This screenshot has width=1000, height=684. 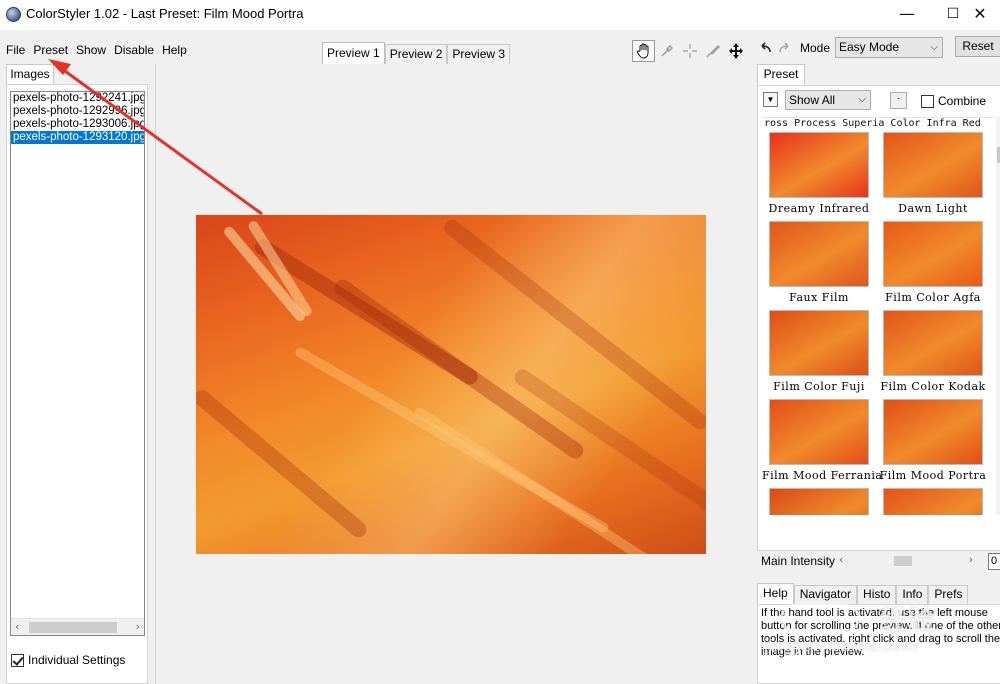 I want to click on tab-preset: Preset, so click(x=781, y=74).